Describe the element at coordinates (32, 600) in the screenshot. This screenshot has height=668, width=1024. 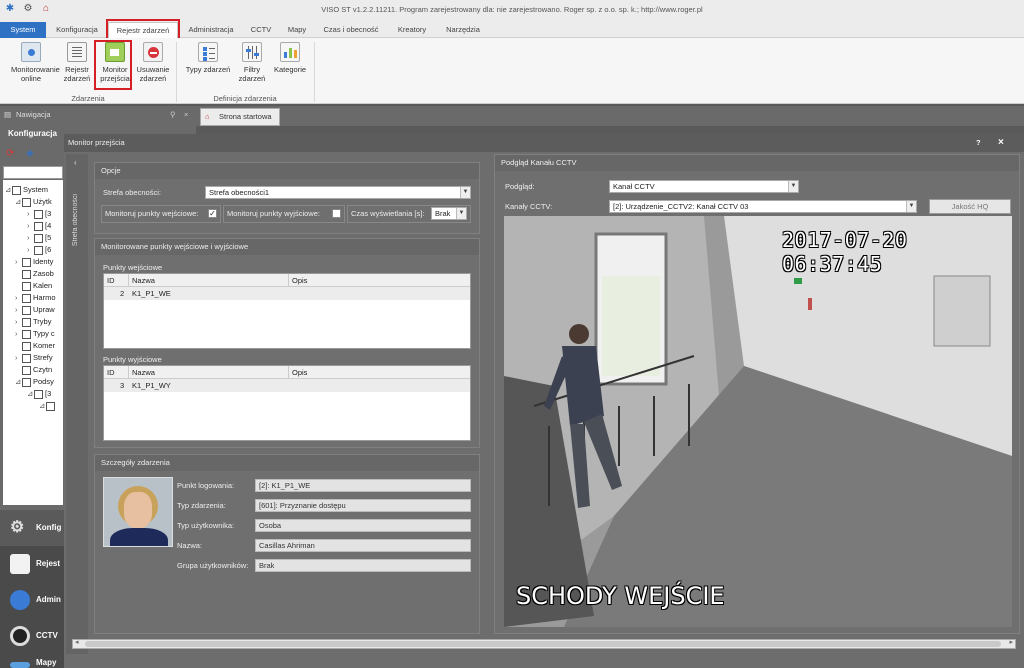
I see `nav-button-administracja: Admin` at that location.